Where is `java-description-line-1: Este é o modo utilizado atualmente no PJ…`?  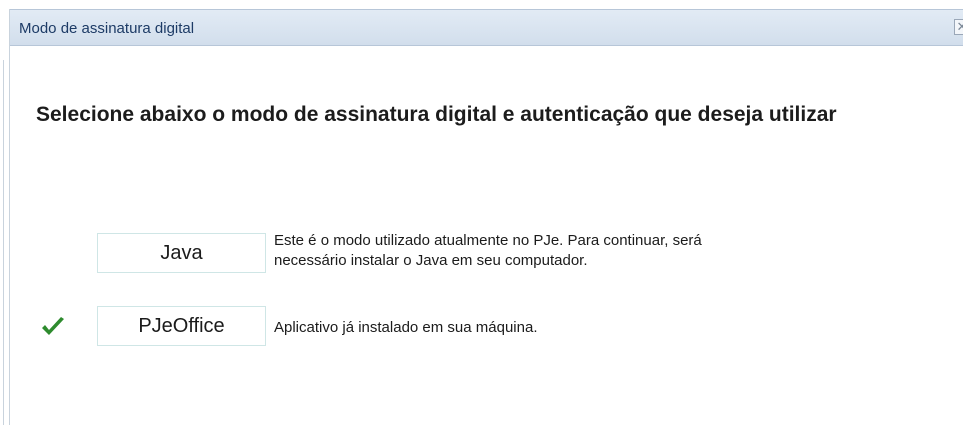 java-description-line-1: Este é o modo utilizado atualmente no PJ… is located at coordinates (488, 240).